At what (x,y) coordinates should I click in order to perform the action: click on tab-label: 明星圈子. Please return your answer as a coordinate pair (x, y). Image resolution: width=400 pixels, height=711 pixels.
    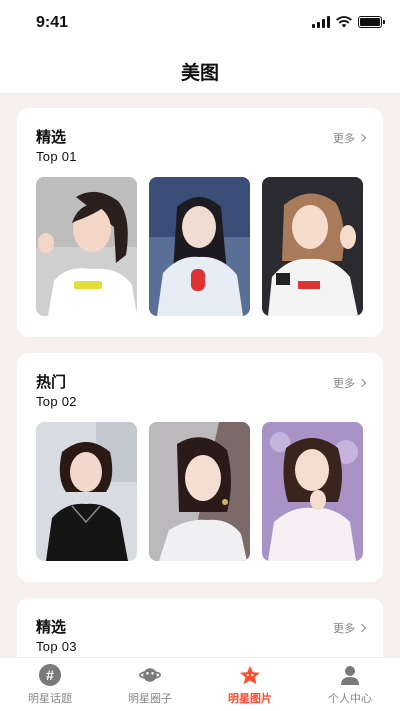
    Looking at the image, I should click on (150, 699).